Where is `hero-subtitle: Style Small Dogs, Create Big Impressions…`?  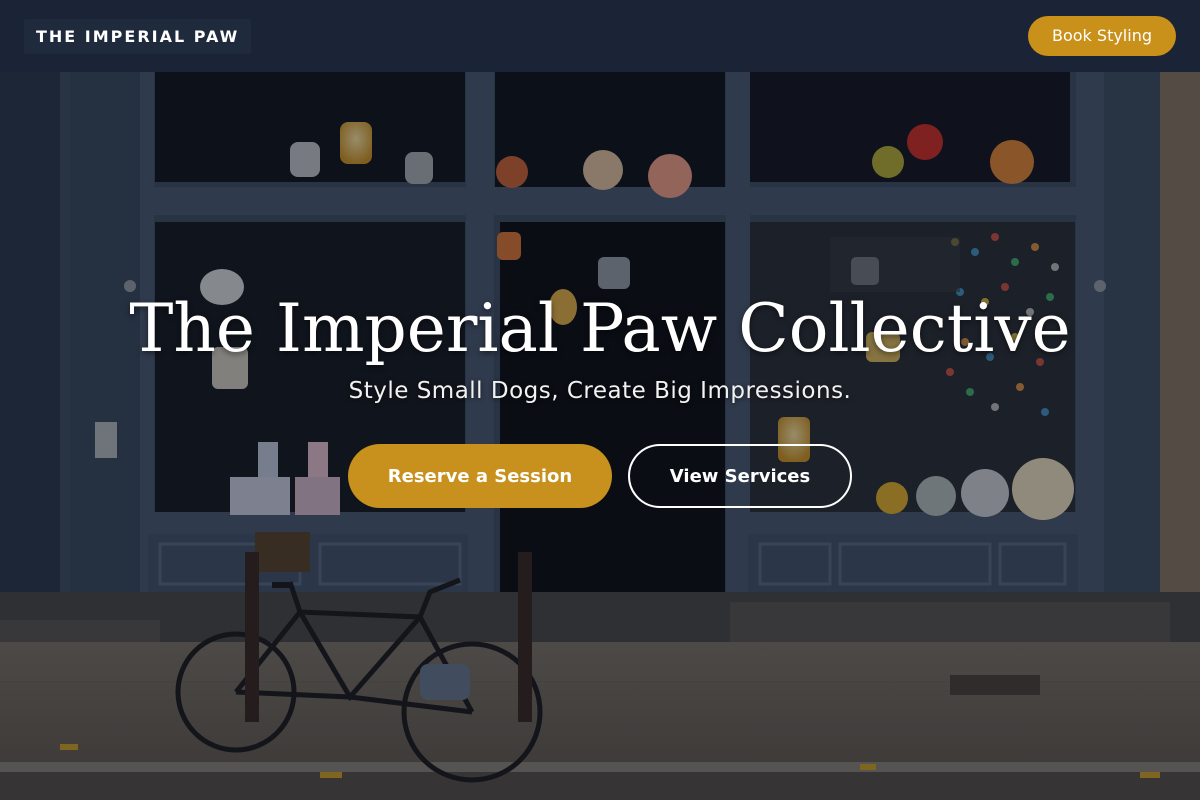 hero-subtitle: Style Small Dogs, Create Big Impressions… is located at coordinates (600, 391).